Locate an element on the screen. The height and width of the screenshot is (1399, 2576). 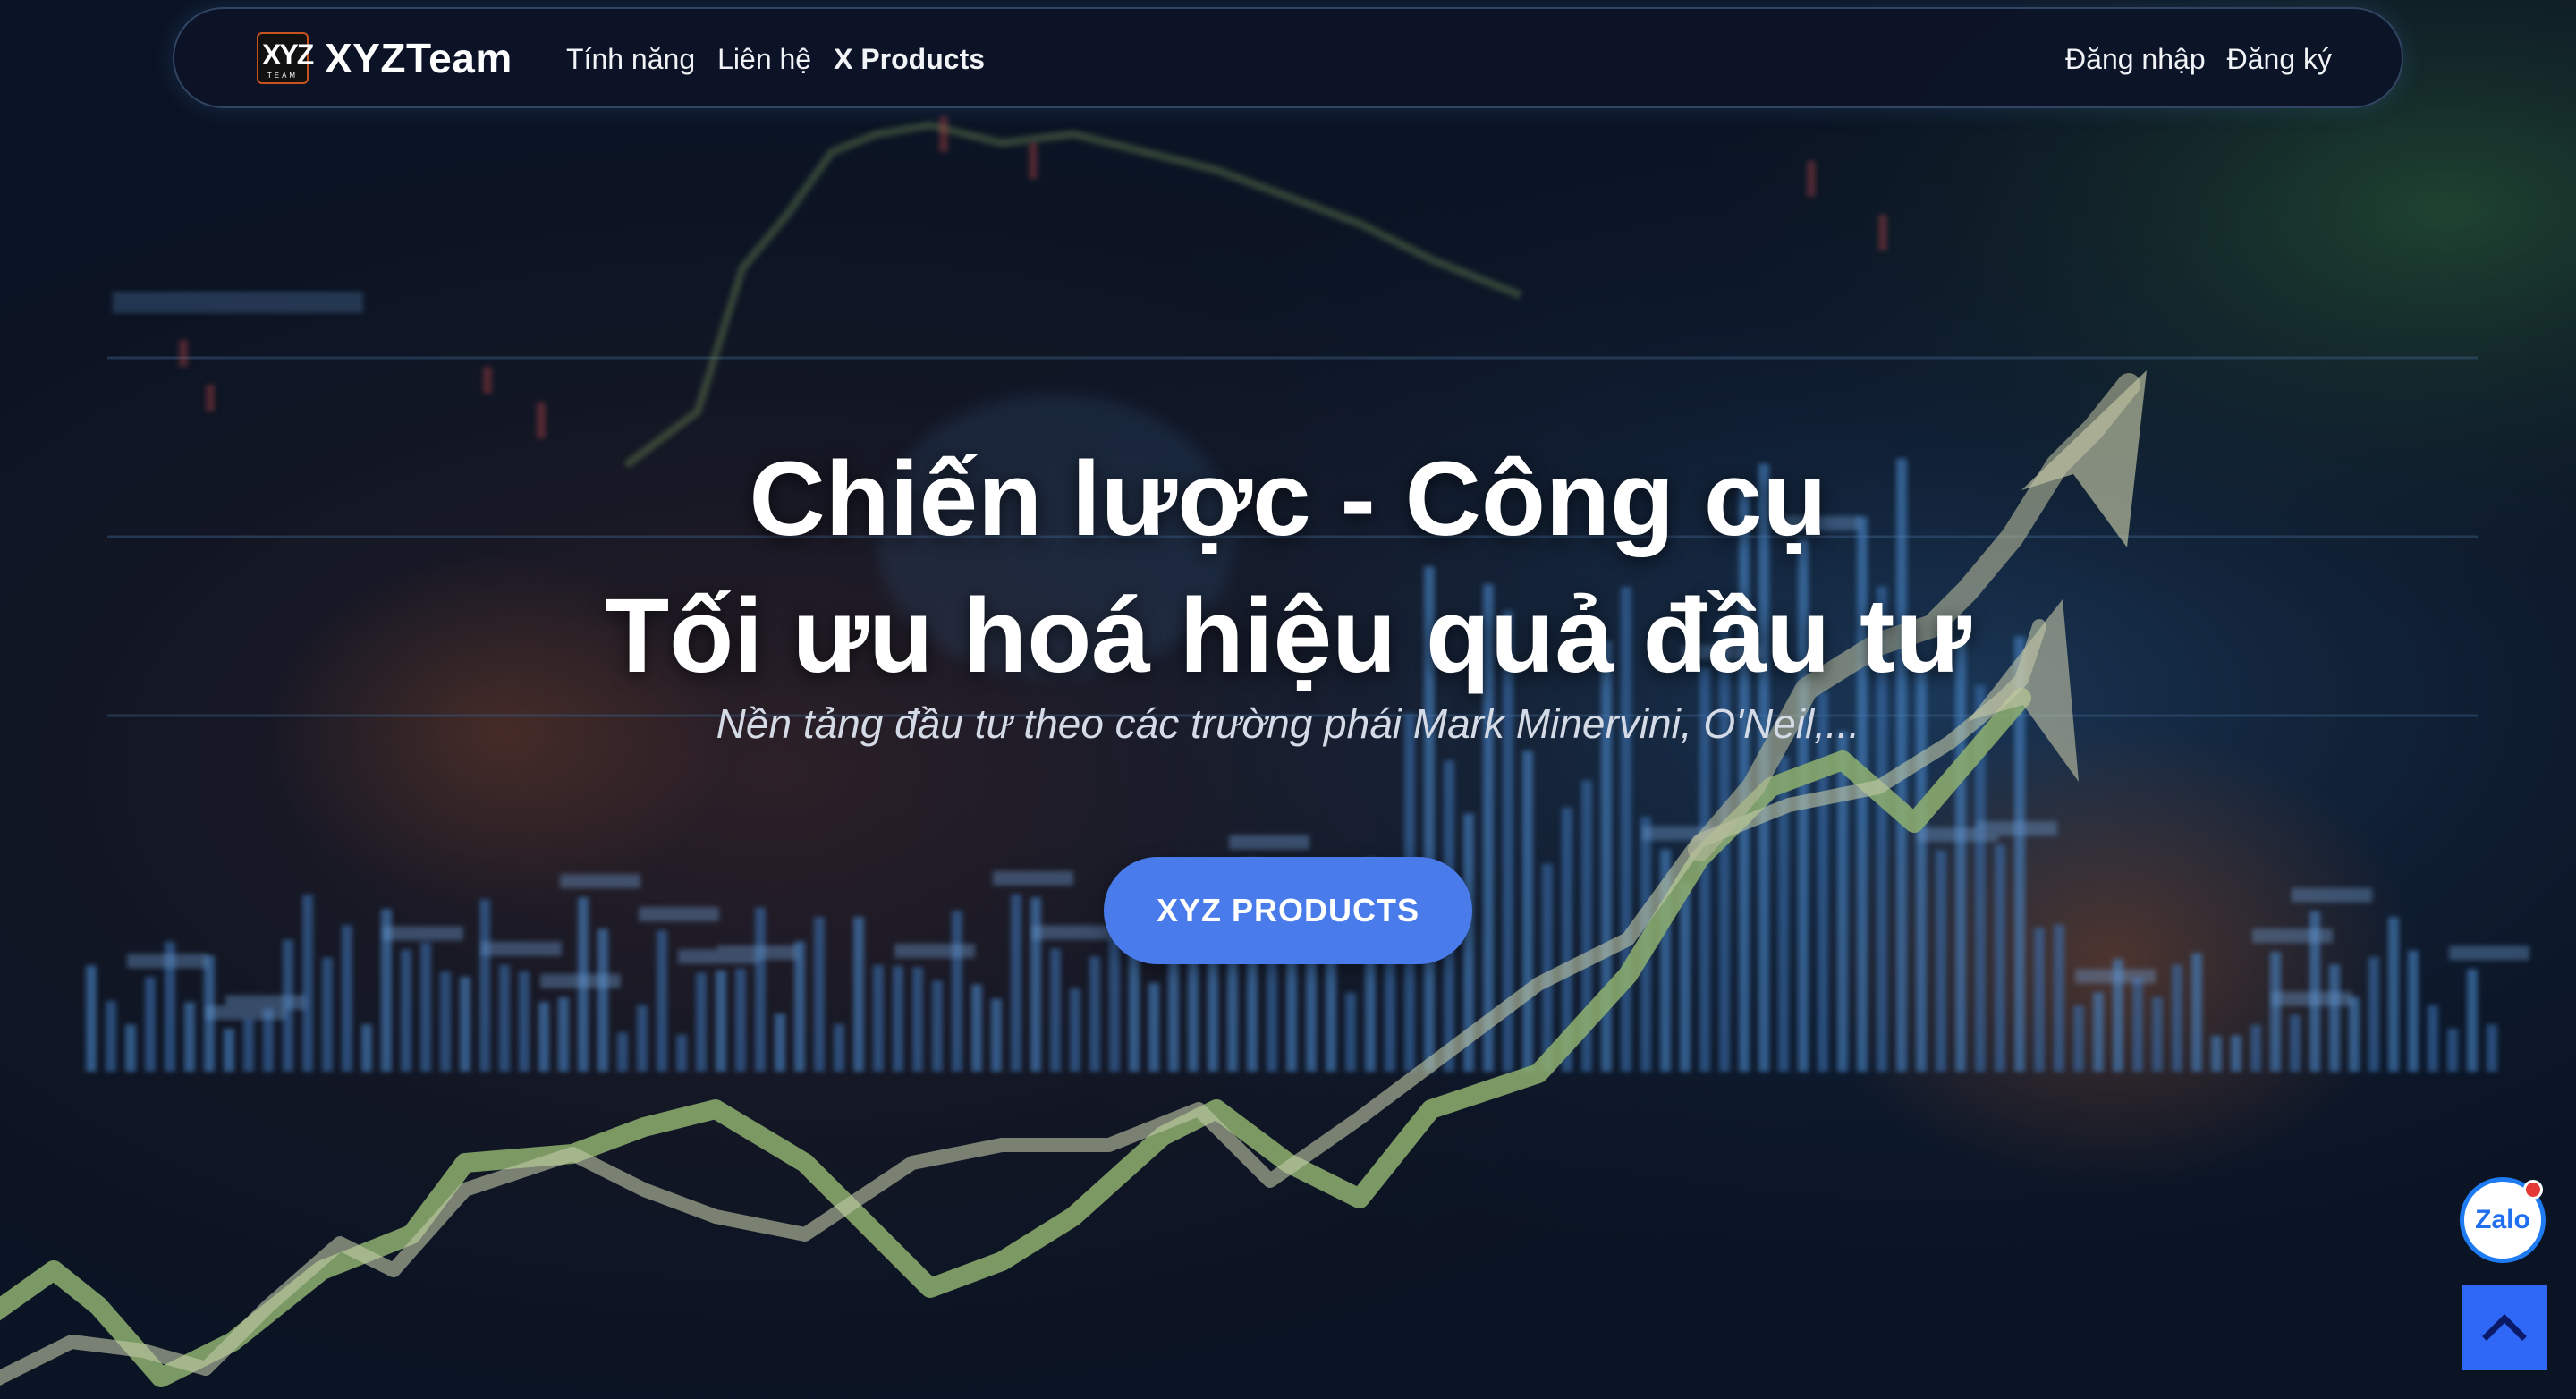
nav-links: Tính năng Liên hệ X Products is located at coordinates (775, 59).